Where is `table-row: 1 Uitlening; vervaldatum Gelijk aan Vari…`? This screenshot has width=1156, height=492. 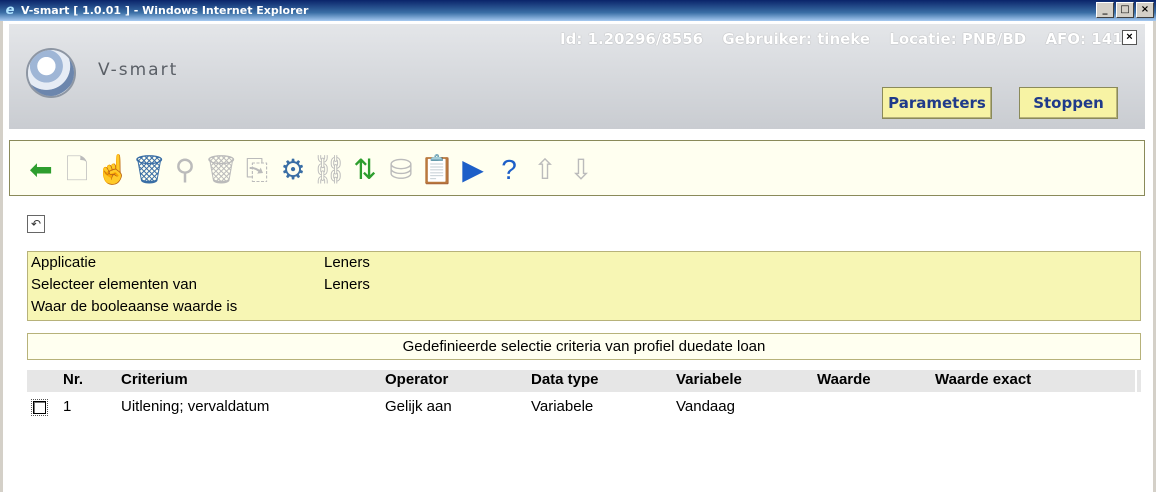
table-row: 1 Uitlening; vervaldatum Gelijk aan Vari… is located at coordinates (584, 408).